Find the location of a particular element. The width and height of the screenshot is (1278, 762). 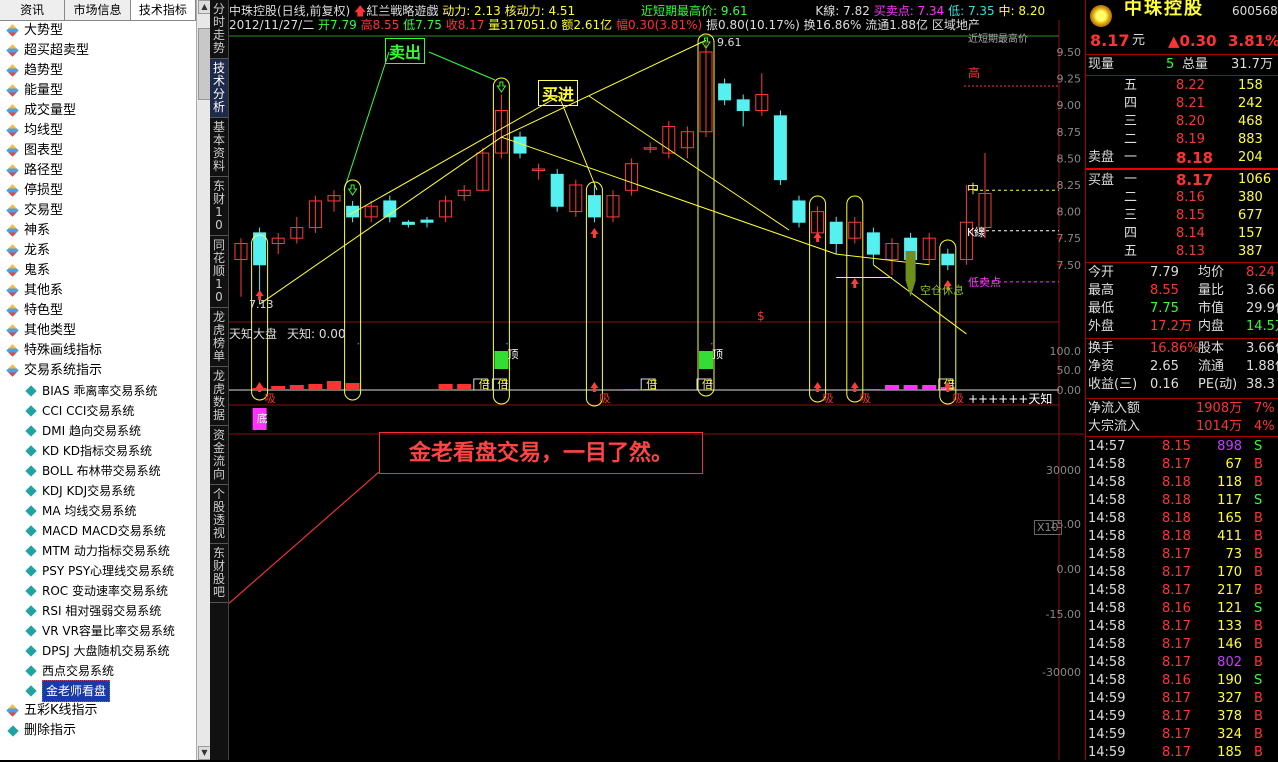

tree-item: MA 均线交易系统 is located at coordinates (98, 511).